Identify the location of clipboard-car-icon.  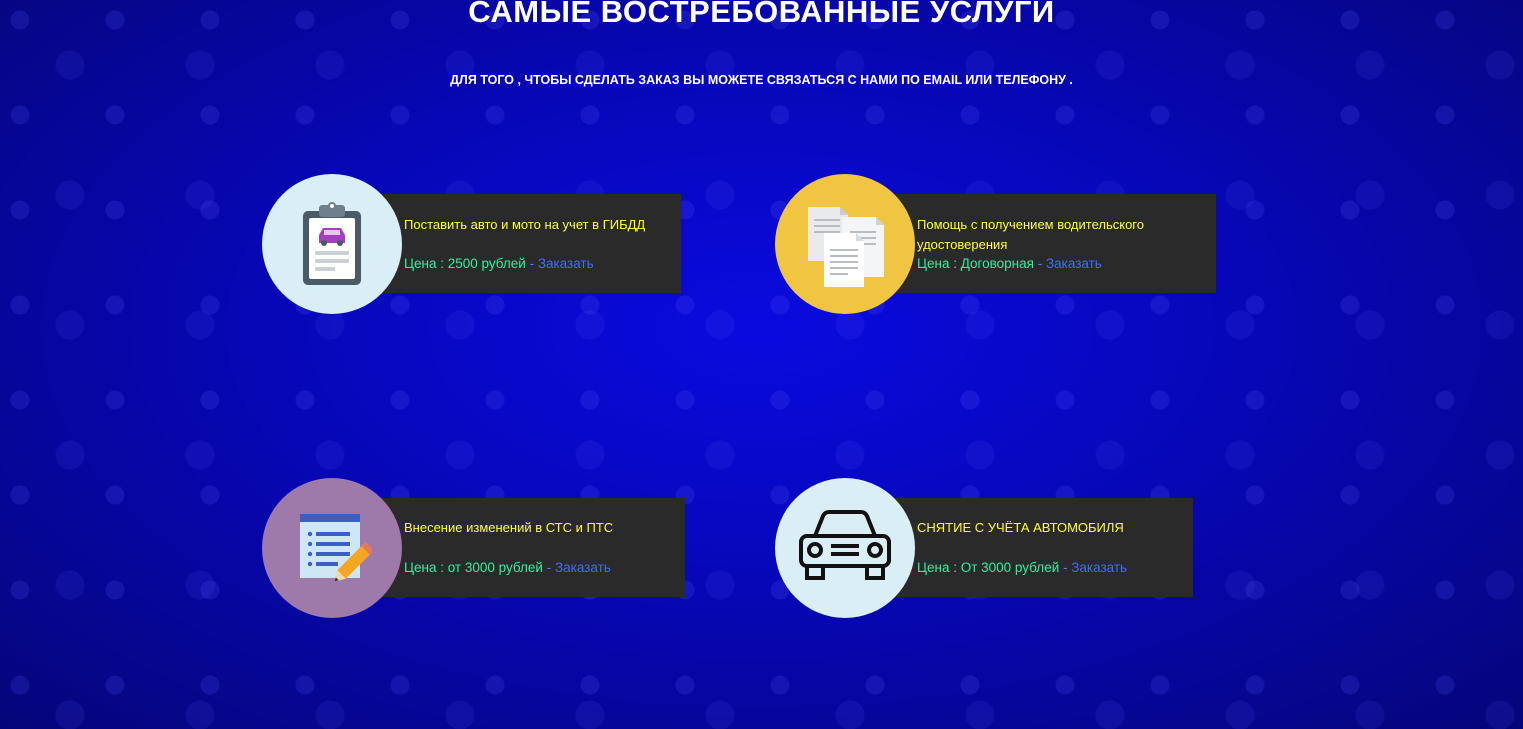
(332, 243).